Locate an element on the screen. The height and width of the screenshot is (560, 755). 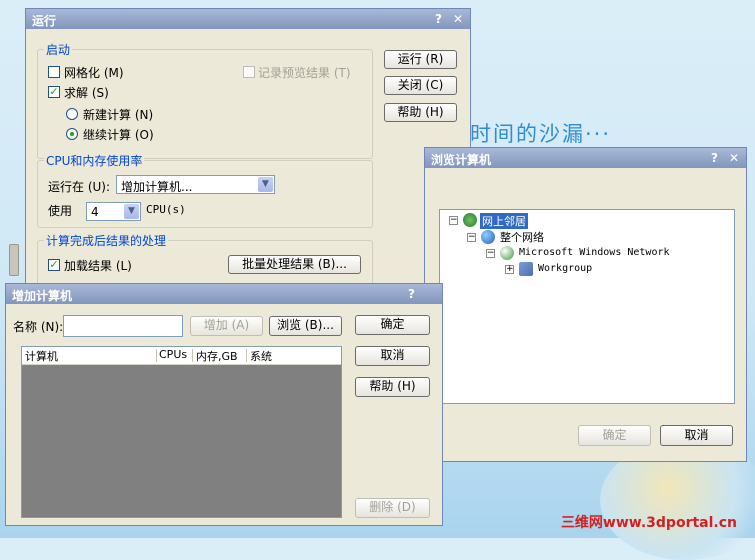
add-dialog-title: 增加计算机 is located at coordinates (42, 296).